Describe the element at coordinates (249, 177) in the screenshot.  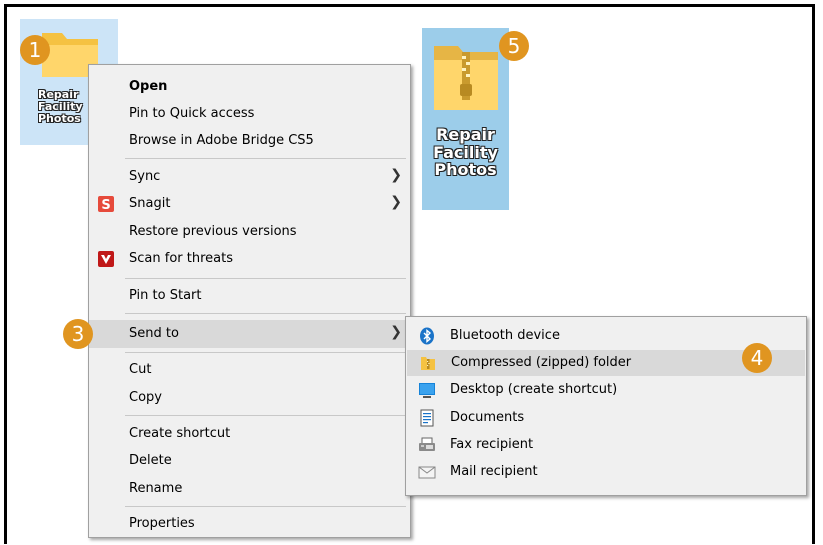
I see `menu-item-sync: Sync ❯` at that location.